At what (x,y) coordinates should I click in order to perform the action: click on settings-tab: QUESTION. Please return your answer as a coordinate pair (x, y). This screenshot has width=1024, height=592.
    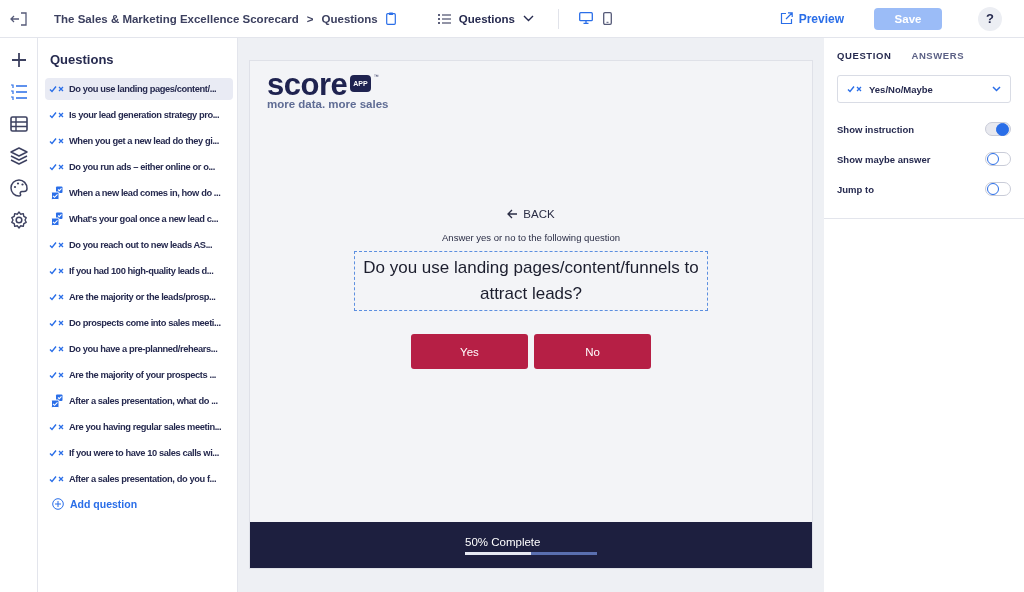
    Looking at the image, I should click on (864, 55).